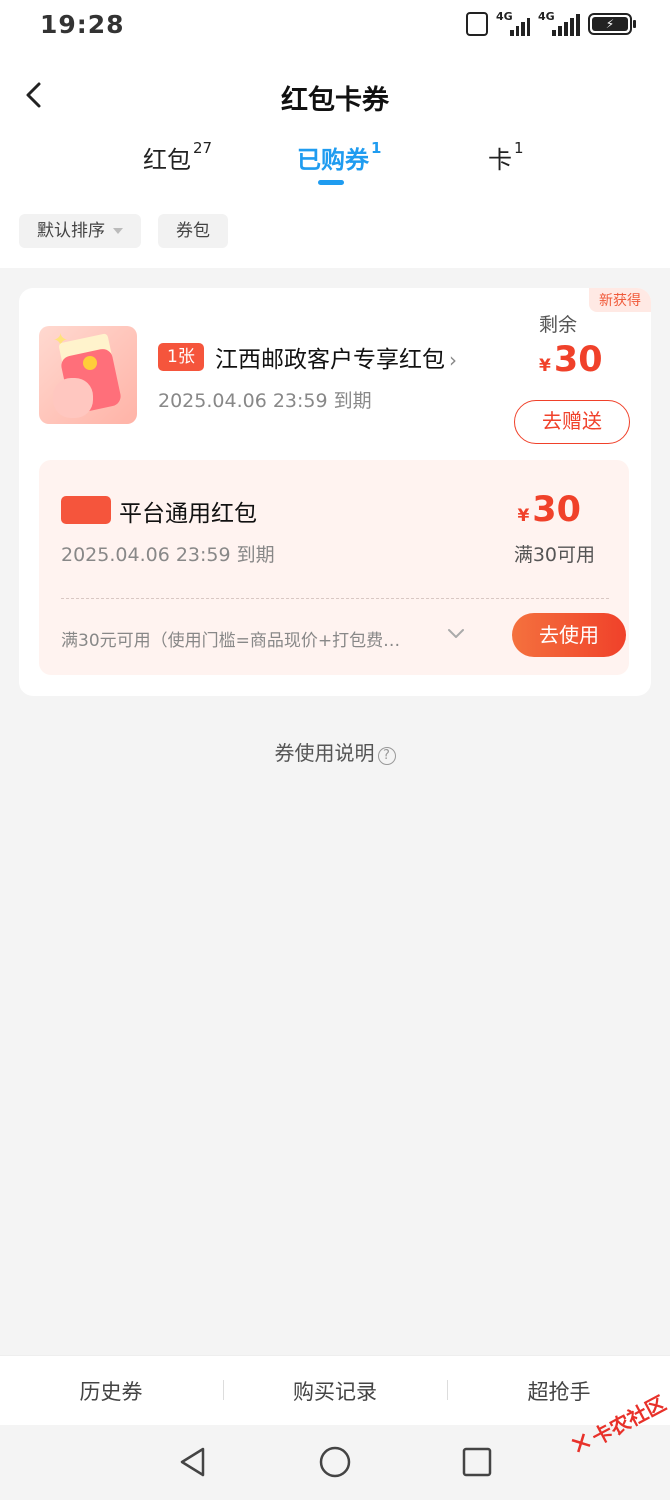 Image resolution: width=670 pixels, height=1500 pixels. I want to click on detail-condition: 满30可用, so click(554, 555).